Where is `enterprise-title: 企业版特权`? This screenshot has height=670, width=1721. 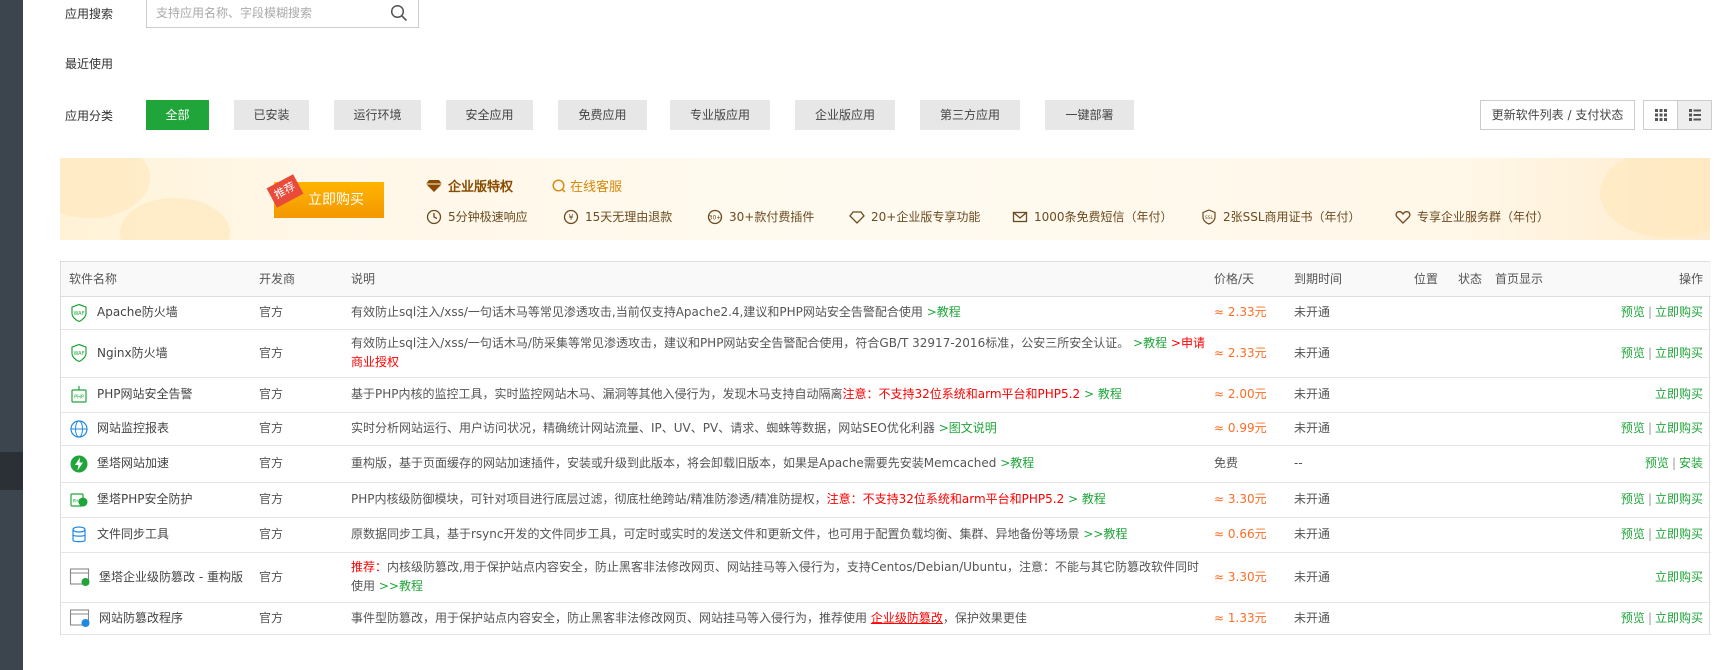 enterprise-title: 企业版特权 is located at coordinates (469, 185).